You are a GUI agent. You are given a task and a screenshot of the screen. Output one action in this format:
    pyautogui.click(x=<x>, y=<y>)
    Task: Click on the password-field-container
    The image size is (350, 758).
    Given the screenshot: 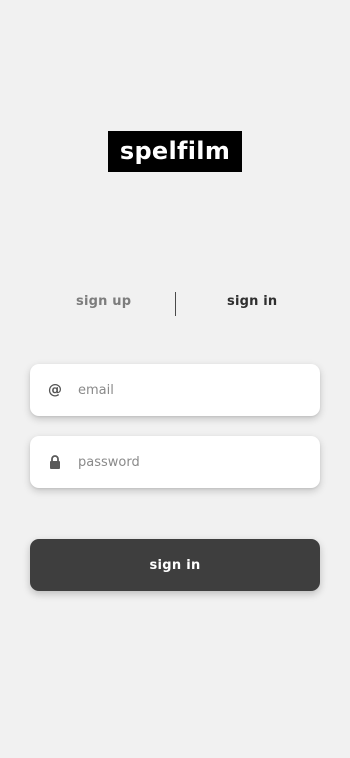 What is the action you would take?
    pyautogui.click(x=175, y=462)
    